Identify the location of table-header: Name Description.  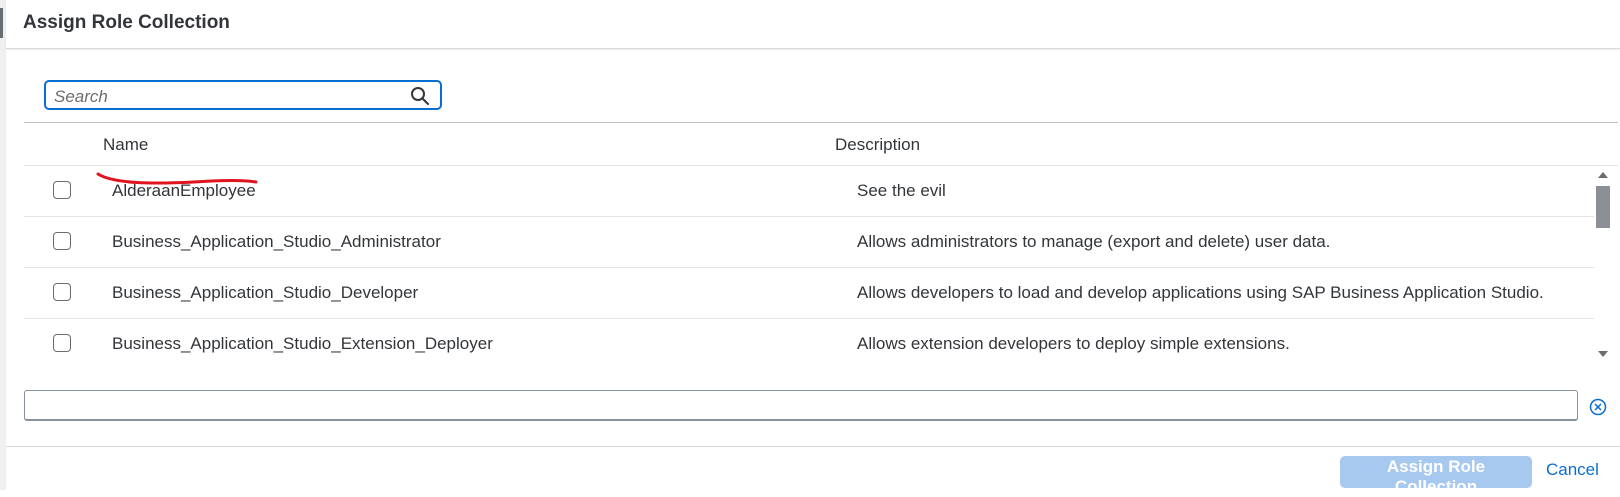
(821, 144).